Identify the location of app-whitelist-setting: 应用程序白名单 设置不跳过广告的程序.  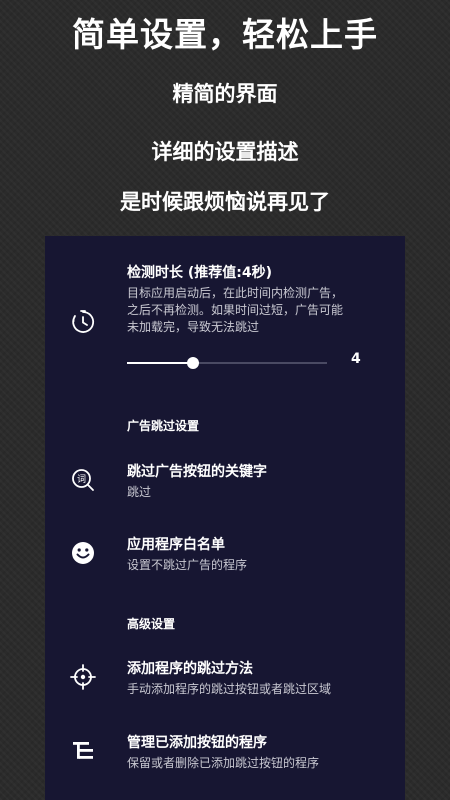
(225, 558).